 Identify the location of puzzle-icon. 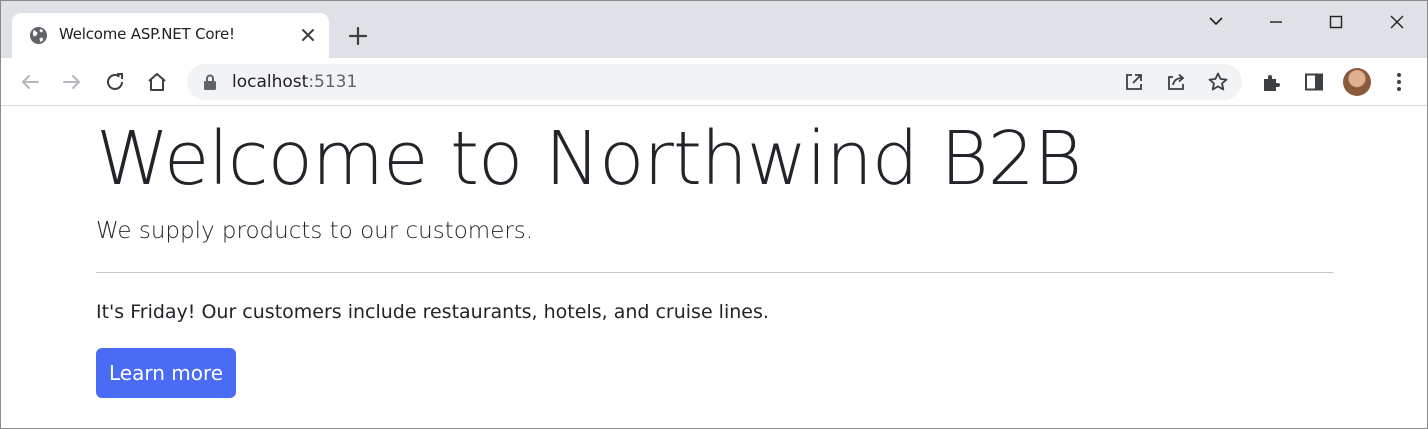
(1272, 82).